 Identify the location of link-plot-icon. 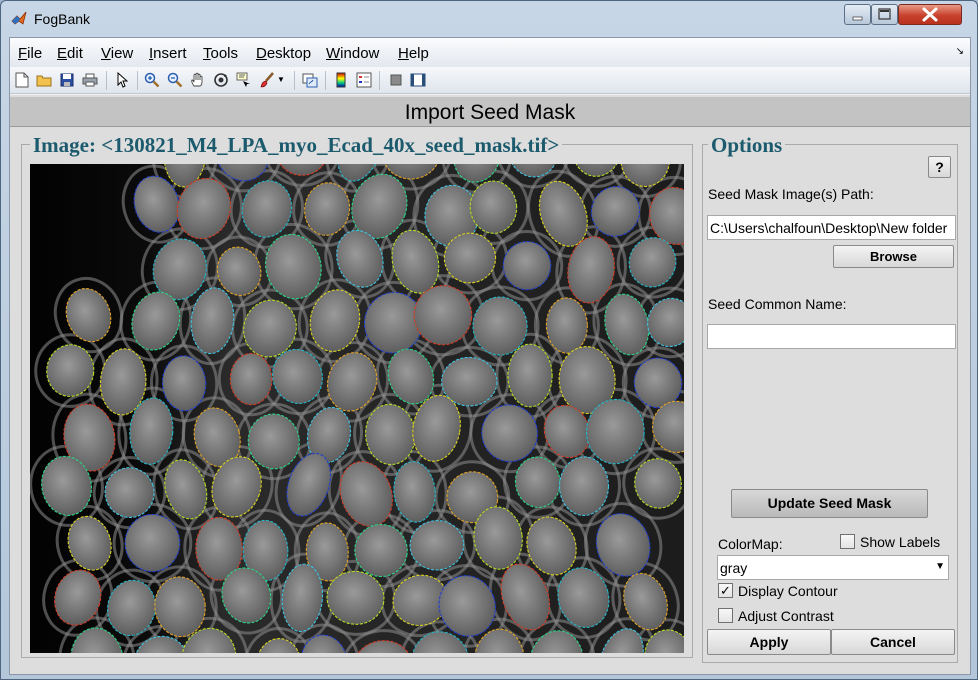
(310, 80).